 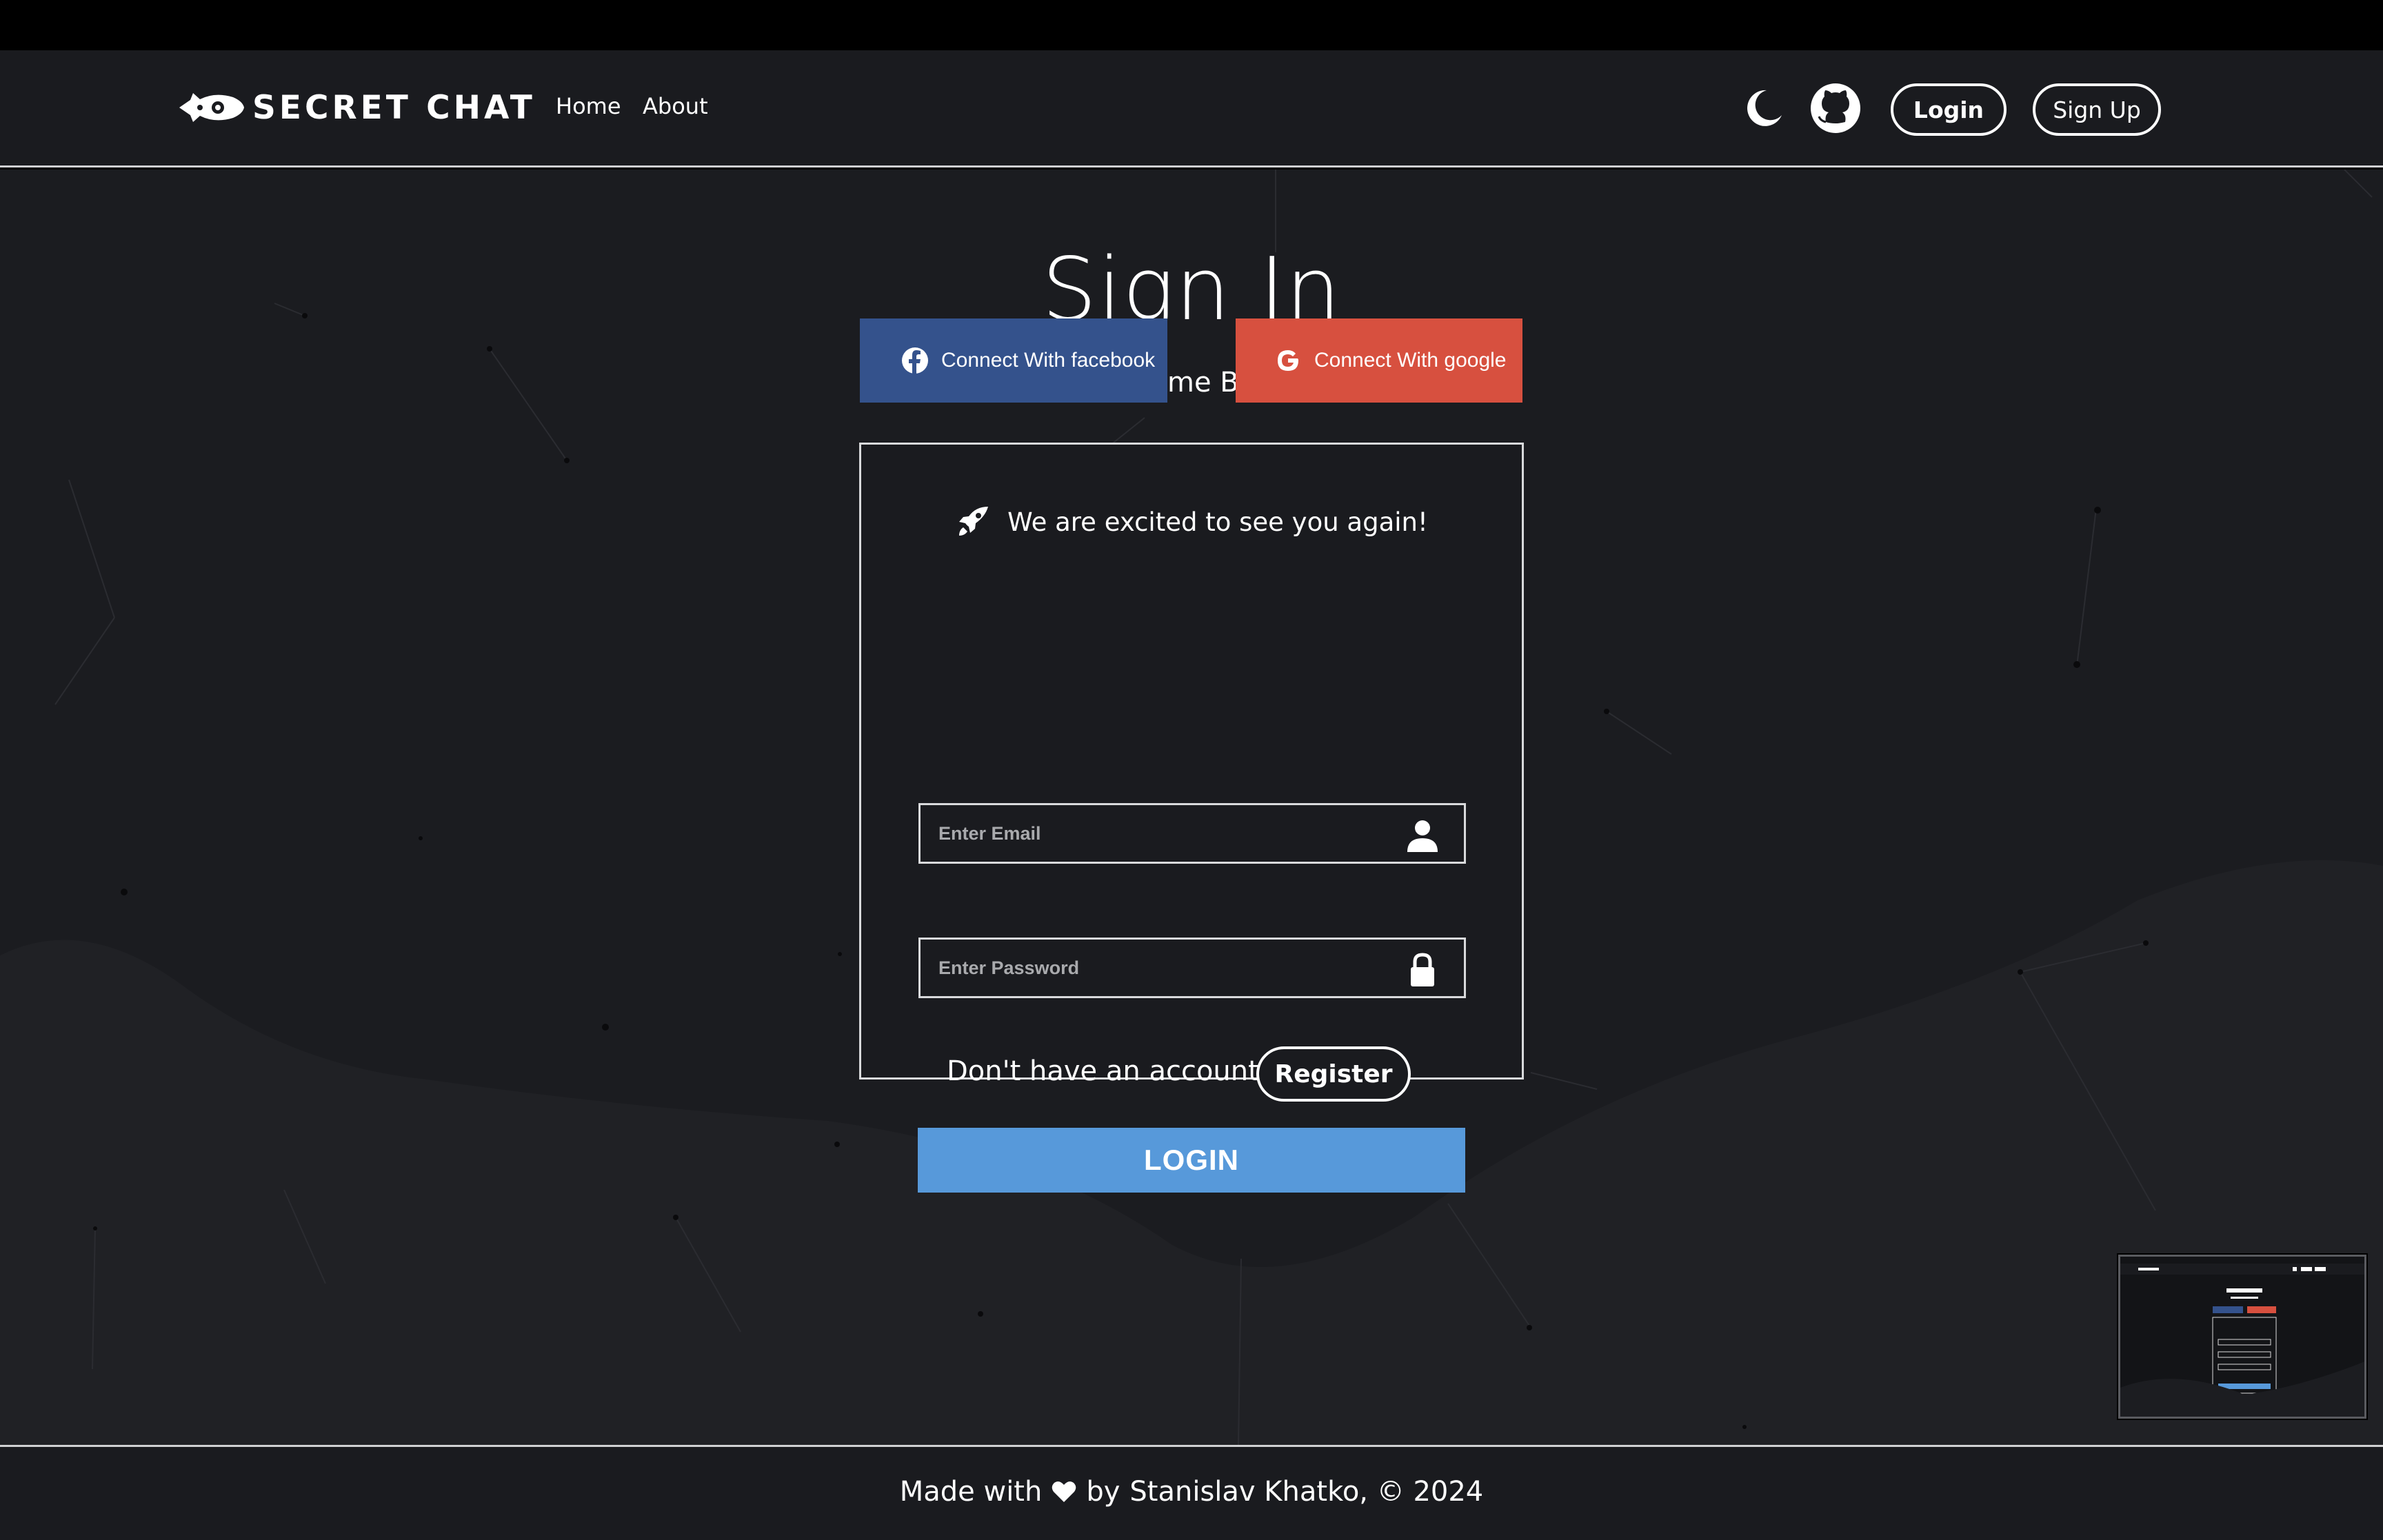 What do you see at coordinates (1835, 108) in the screenshot?
I see `github-icon` at bounding box center [1835, 108].